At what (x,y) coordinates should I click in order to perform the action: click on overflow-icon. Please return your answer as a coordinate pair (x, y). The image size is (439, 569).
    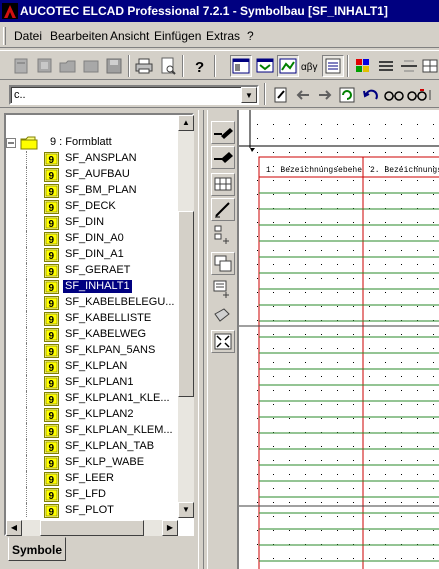
    Looking at the image, I should click on (433, 95).